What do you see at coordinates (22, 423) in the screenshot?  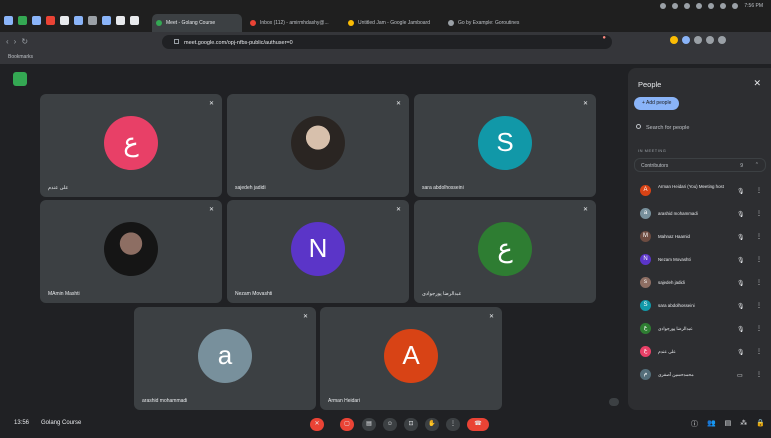 I see `meeting-time: 13:56` at bounding box center [22, 423].